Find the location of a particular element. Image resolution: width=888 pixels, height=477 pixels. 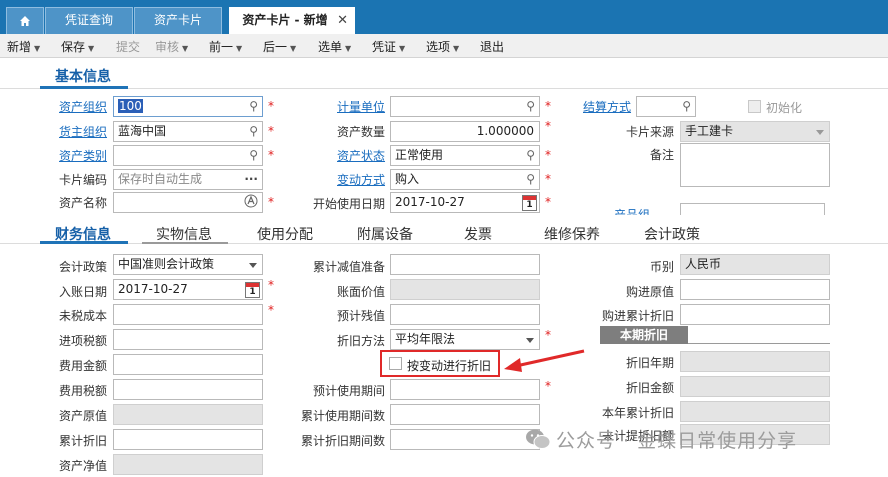

purchase-dep-field is located at coordinates (755, 314).